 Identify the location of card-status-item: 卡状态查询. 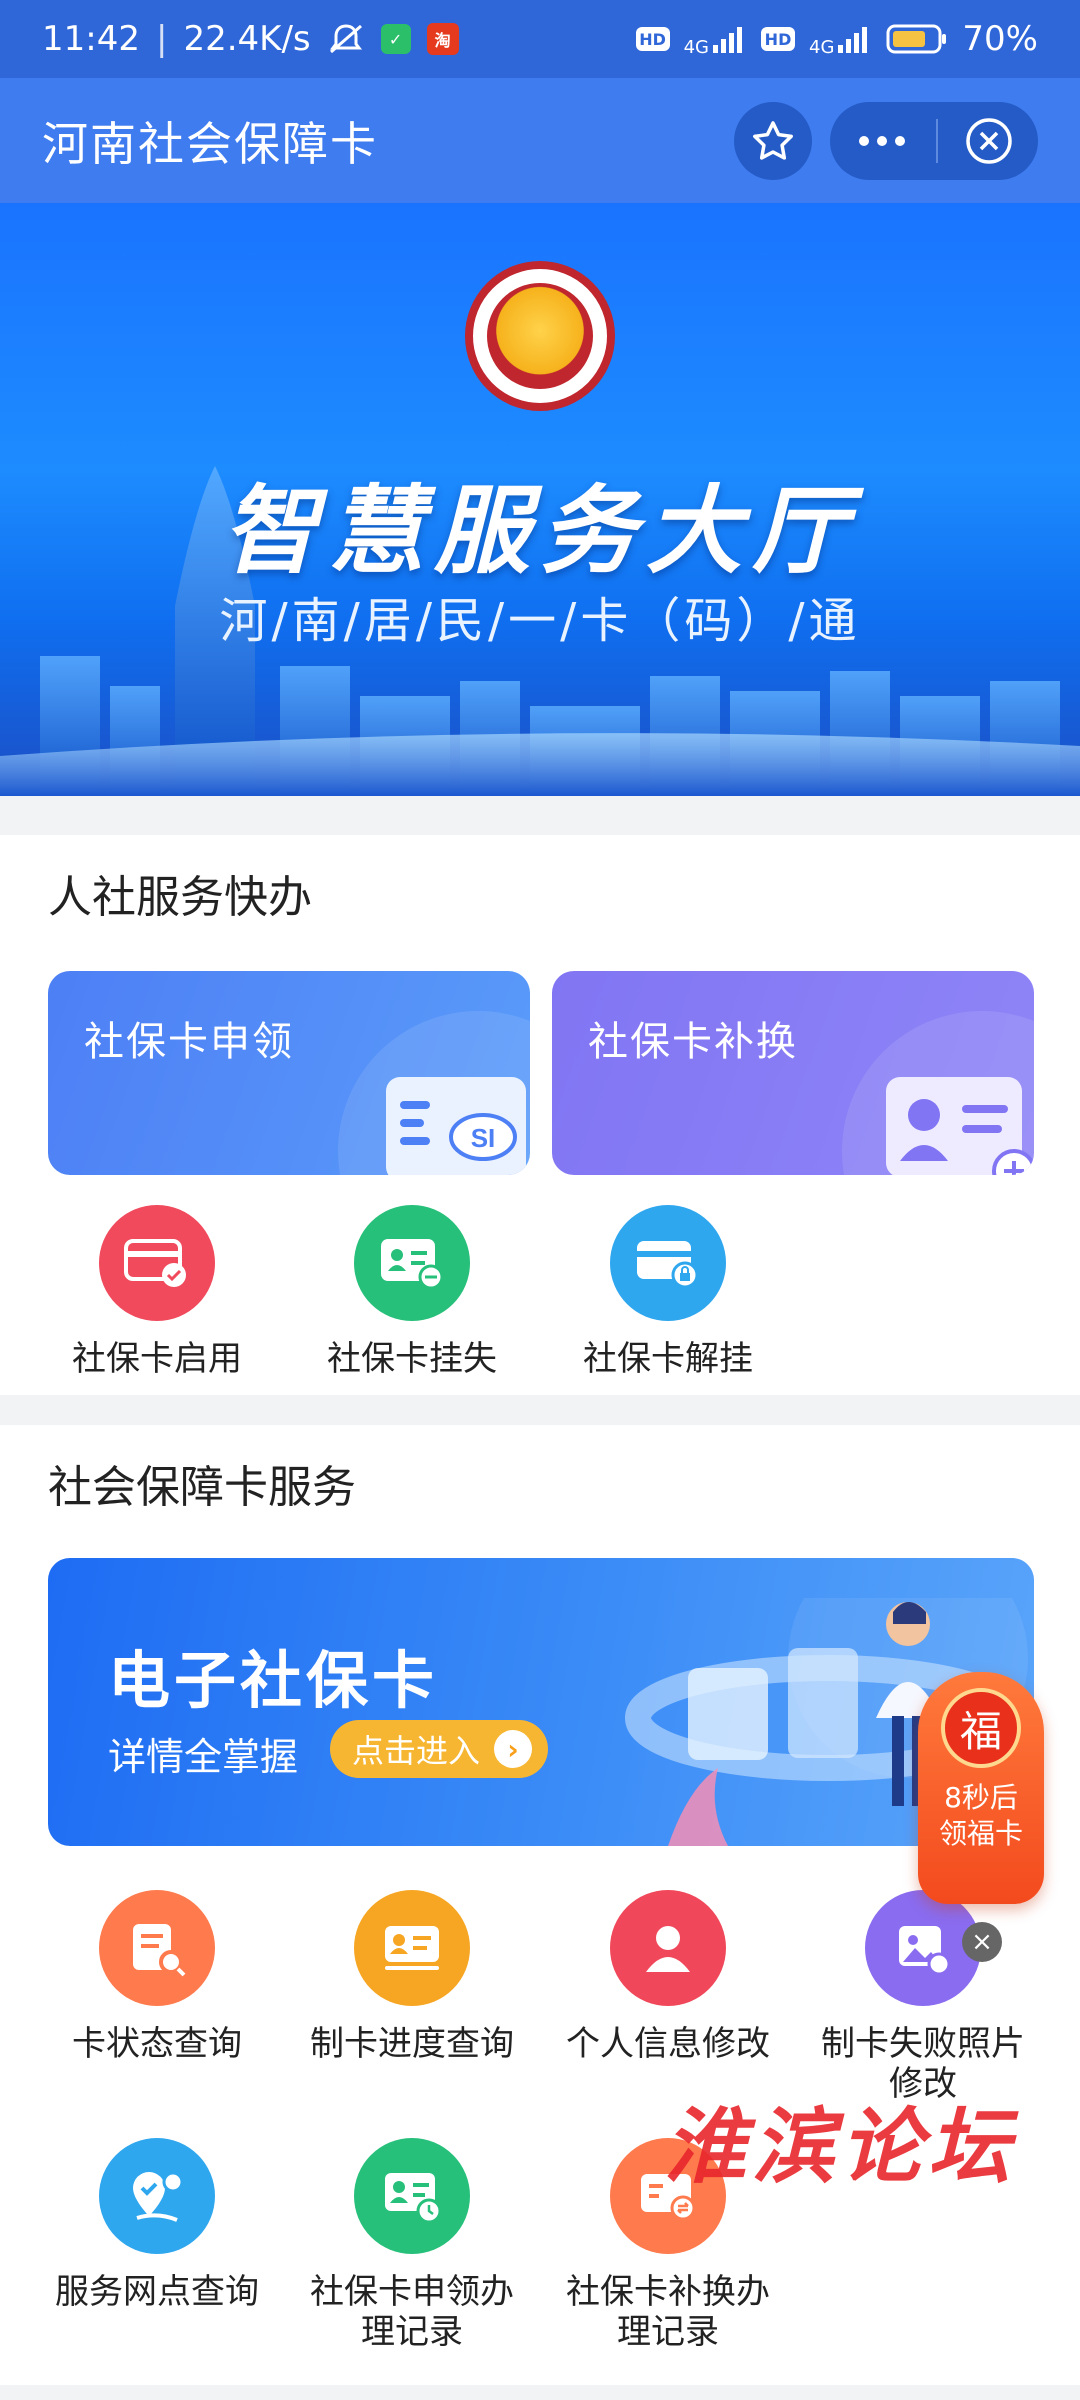
(157, 1977).